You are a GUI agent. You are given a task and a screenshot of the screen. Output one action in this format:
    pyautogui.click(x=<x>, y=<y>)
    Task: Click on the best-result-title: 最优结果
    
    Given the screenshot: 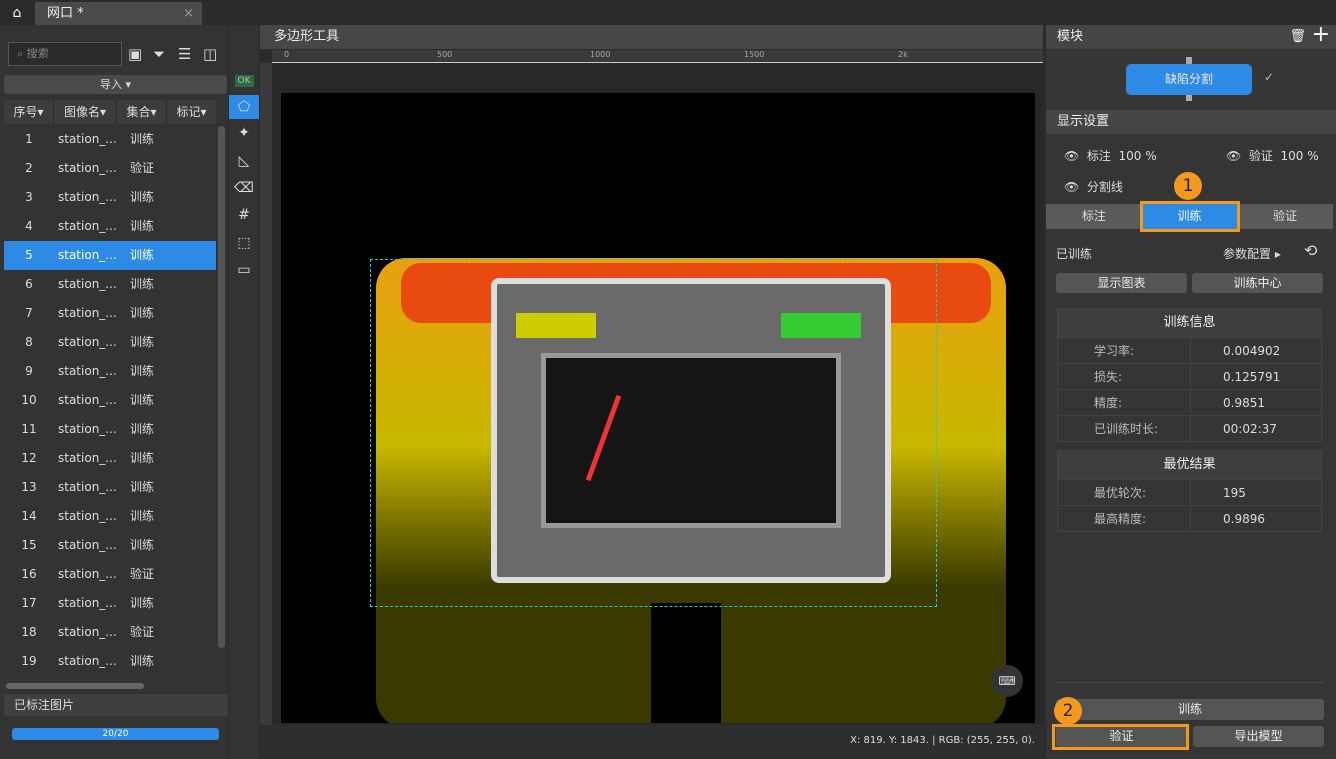 What is the action you would take?
    pyautogui.click(x=1189, y=465)
    